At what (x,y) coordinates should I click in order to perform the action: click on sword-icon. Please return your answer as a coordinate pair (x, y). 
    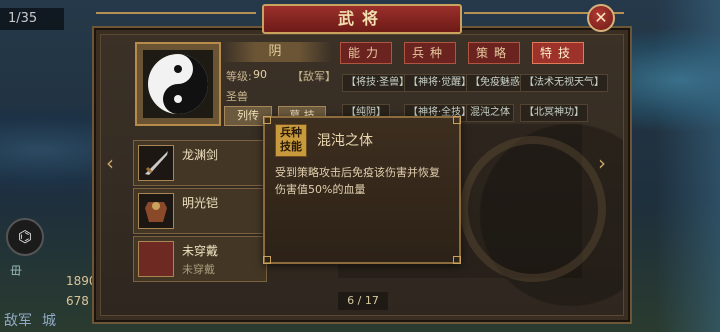
    Looking at the image, I should click on (156, 163).